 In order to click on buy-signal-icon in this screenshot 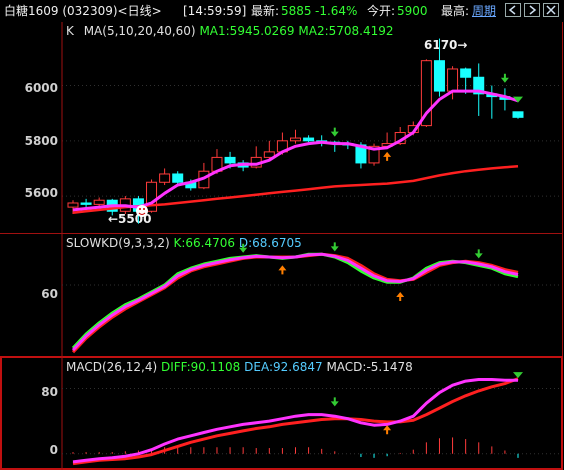, I will do `click(387, 156)`.